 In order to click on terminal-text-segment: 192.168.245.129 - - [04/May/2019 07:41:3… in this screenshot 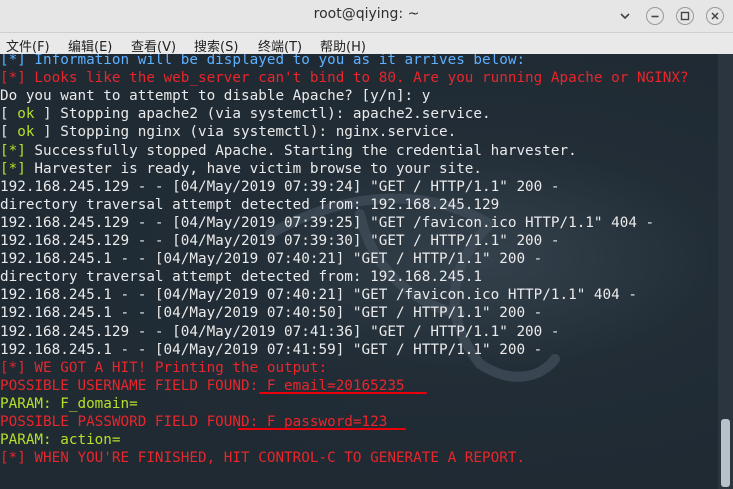, I will do `click(280, 331)`.